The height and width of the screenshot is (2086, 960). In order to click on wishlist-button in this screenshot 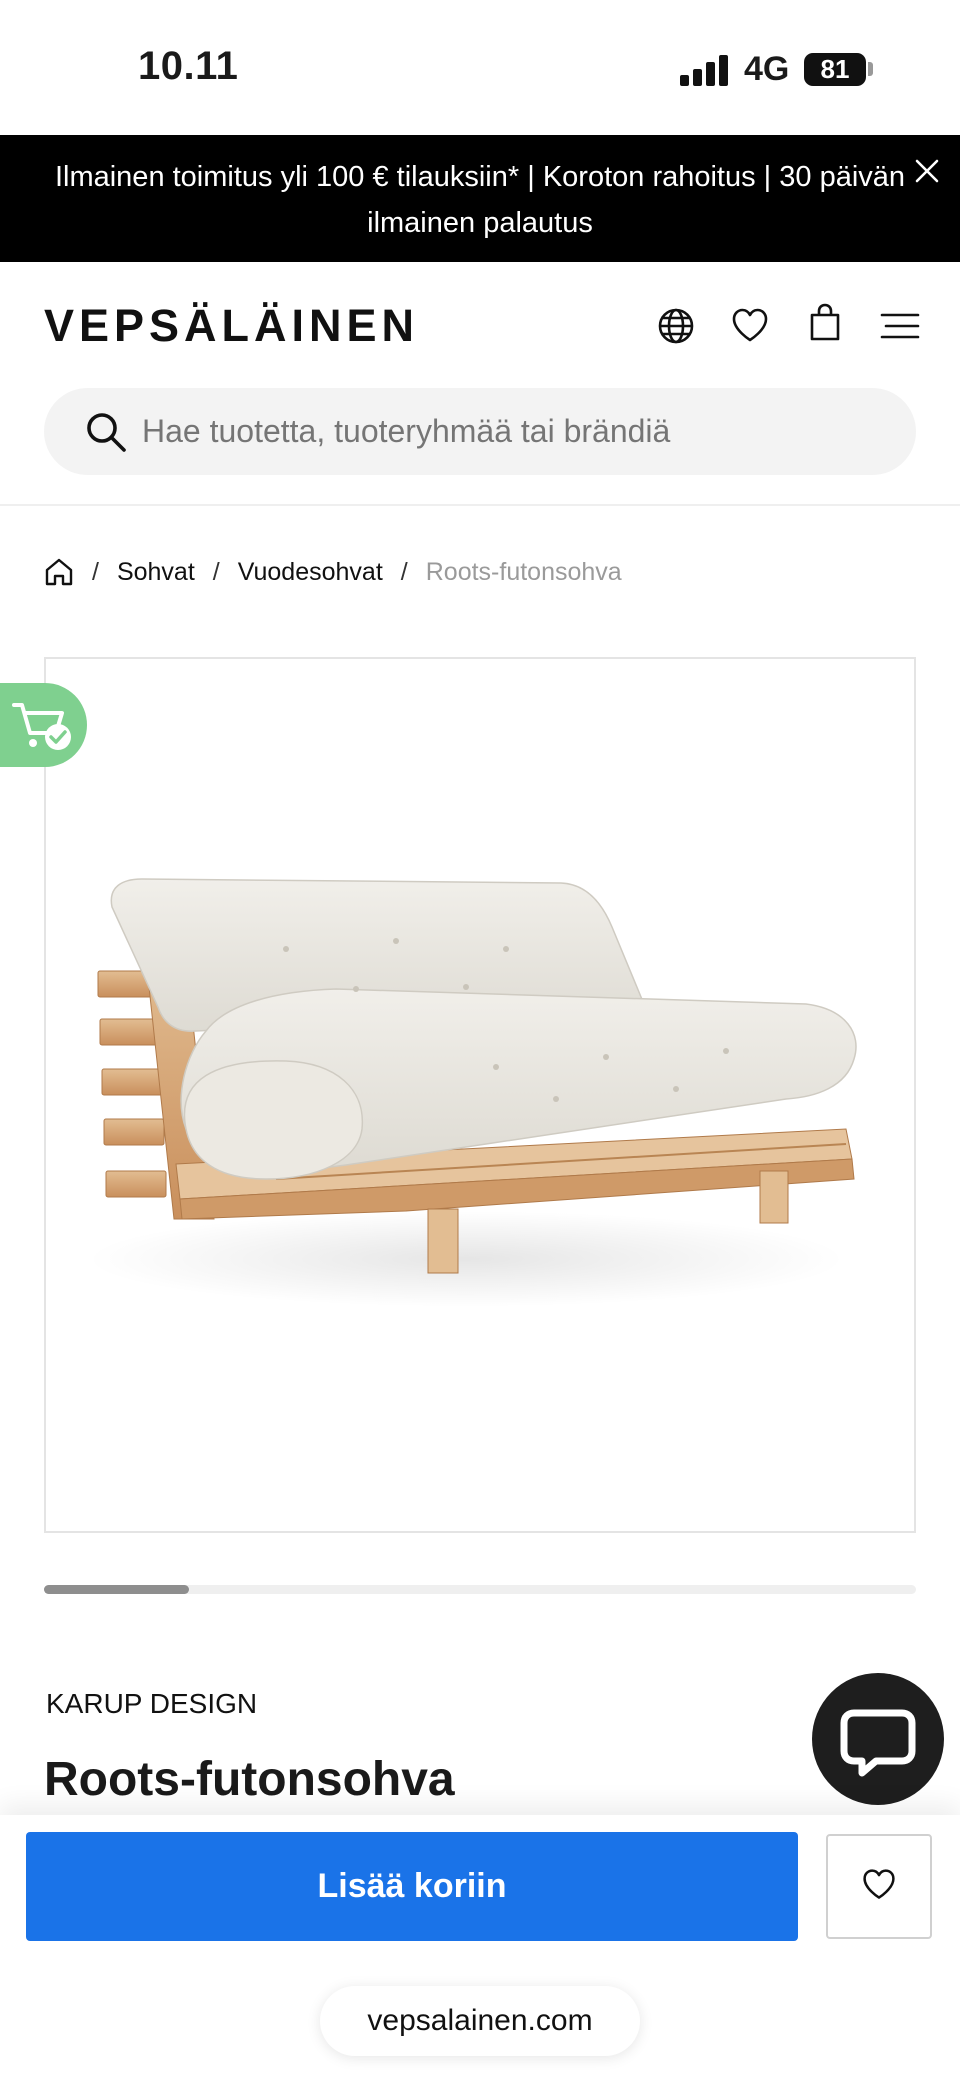, I will do `click(879, 1886)`.